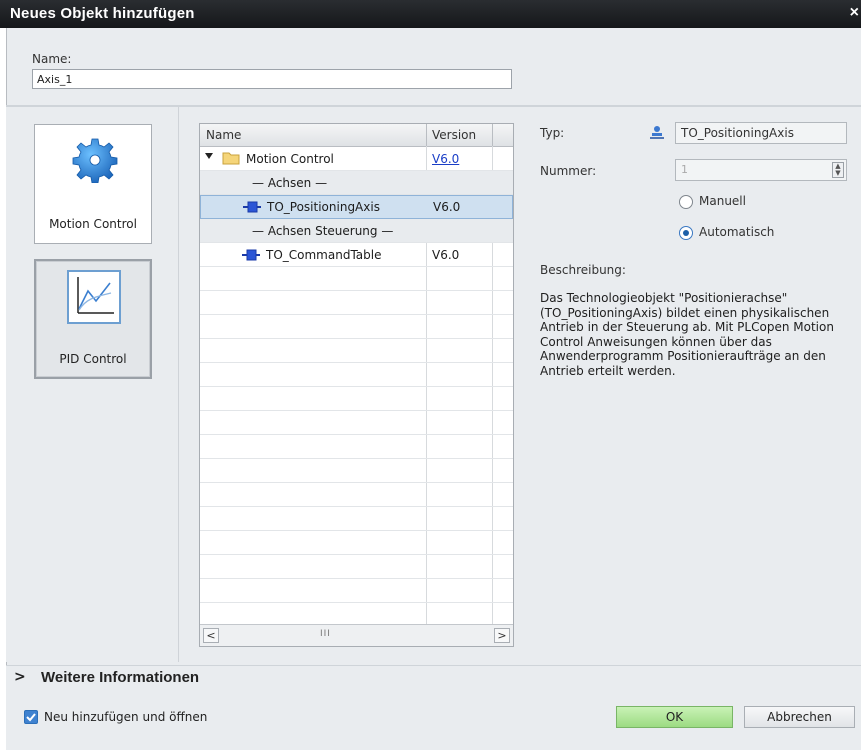 Image resolution: width=861 pixels, height=750 pixels. I want to click on checkmark-icon, so click(31, 717).